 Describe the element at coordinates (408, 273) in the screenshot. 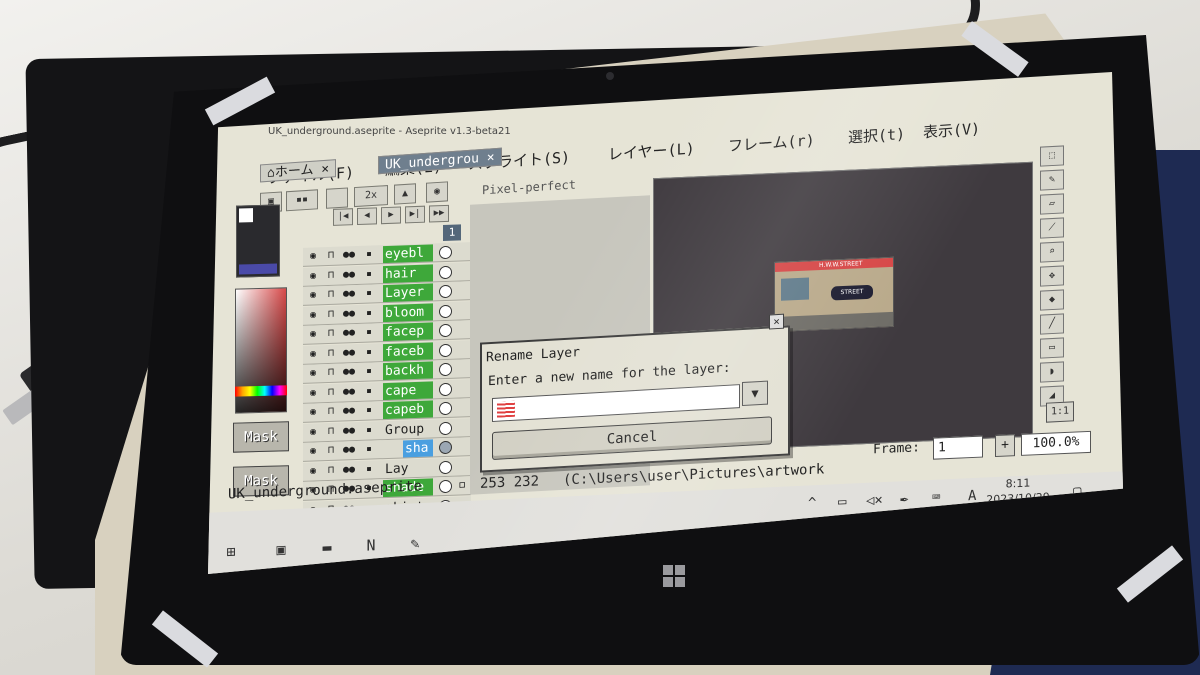

I see `layer-name: hair` at that location.